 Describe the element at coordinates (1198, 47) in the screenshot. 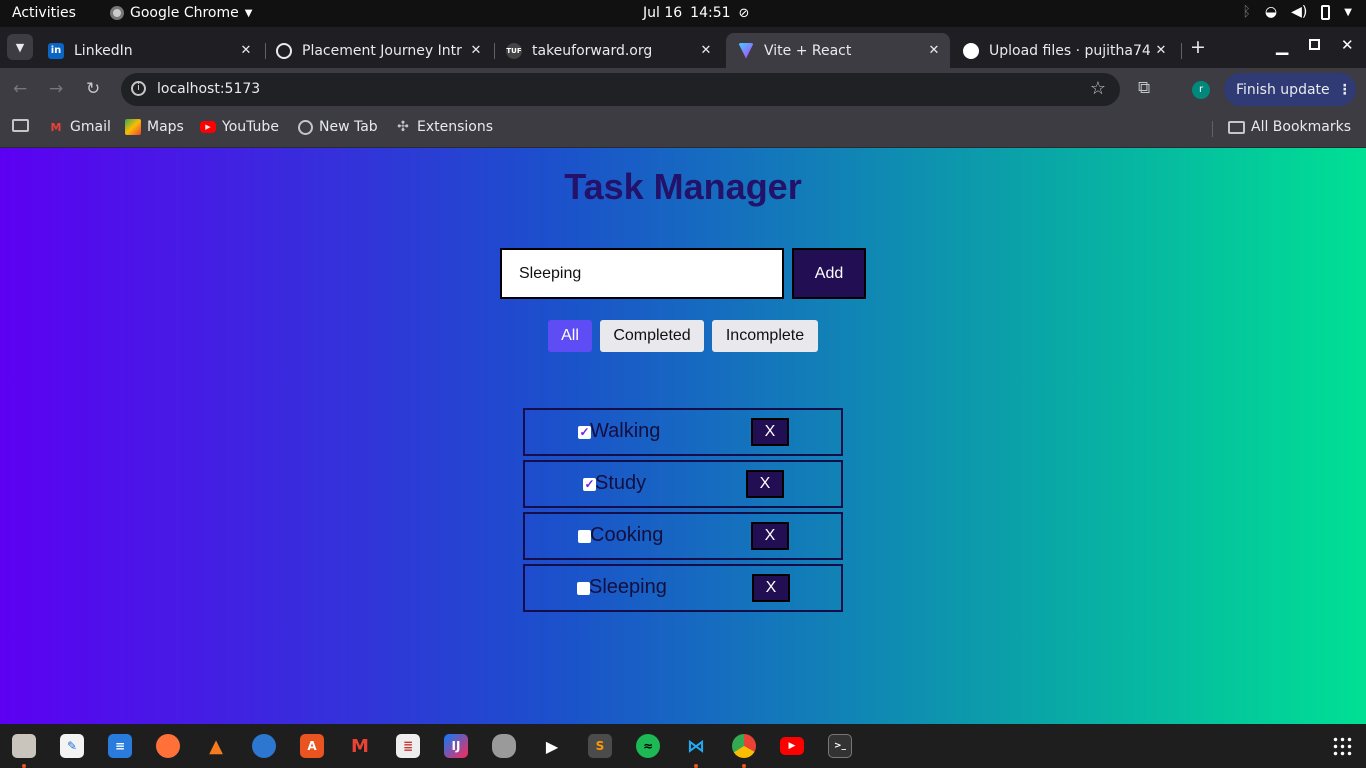

I see `new-tab-button: +` at that location.